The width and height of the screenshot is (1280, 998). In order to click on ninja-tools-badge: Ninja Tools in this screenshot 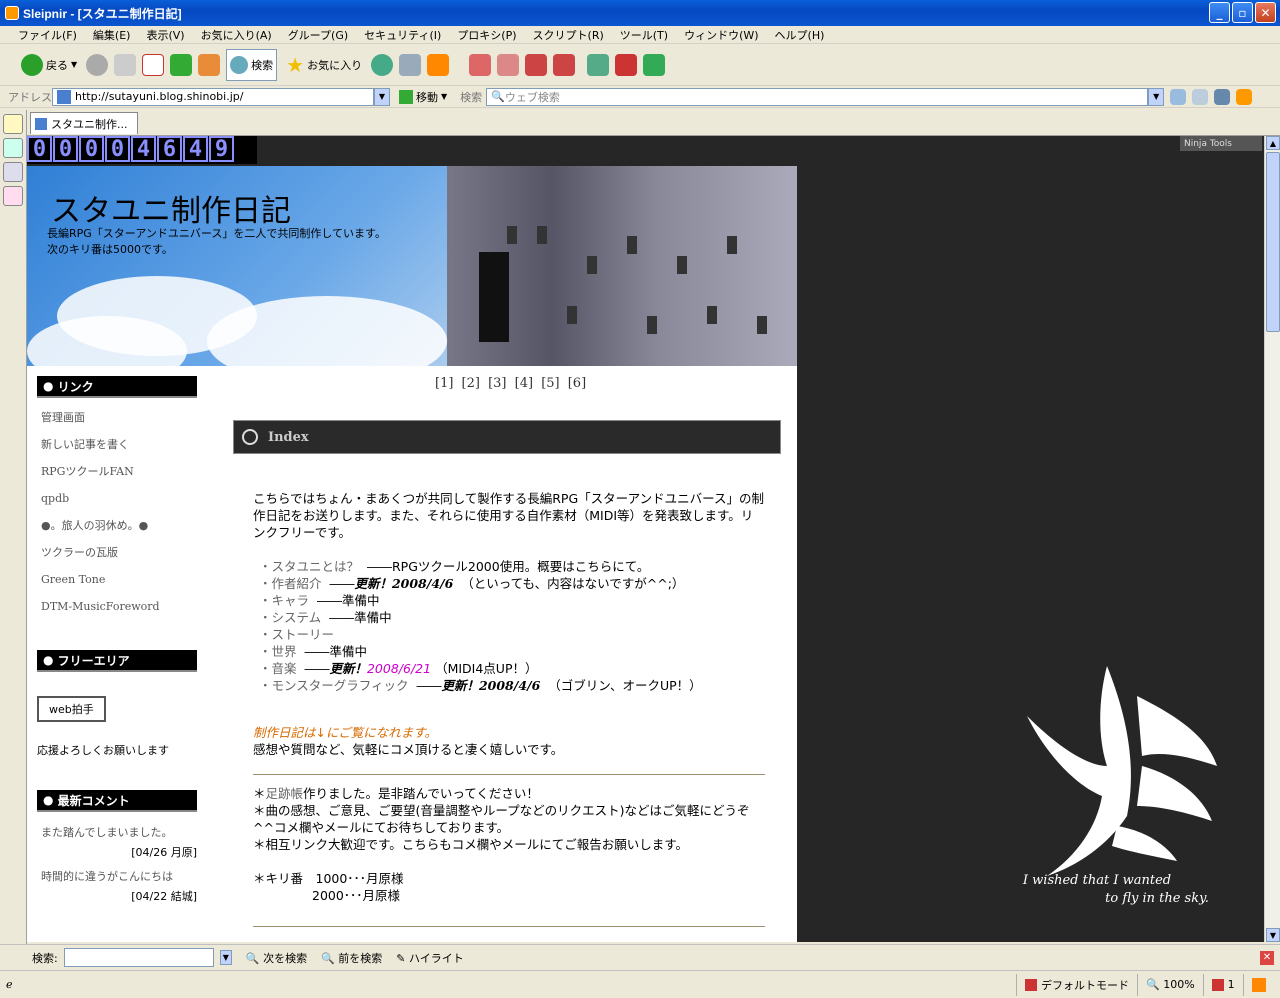, I will do `click(1221, 143)`.